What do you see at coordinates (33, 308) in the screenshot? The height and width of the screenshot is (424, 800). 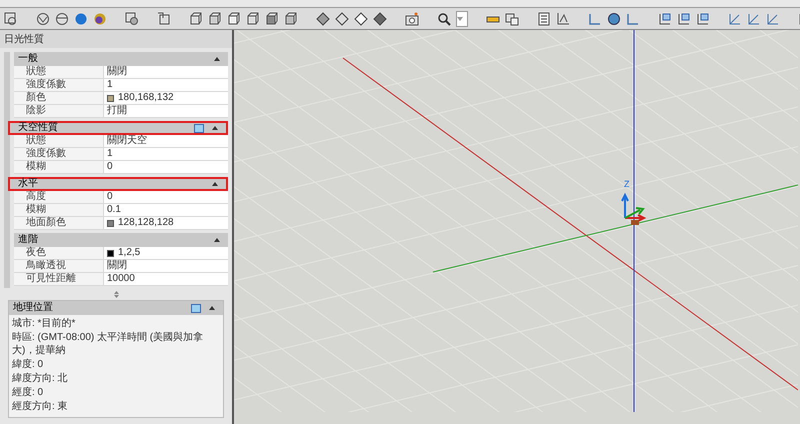 I see `section-title: 地理位置` at bounding box center [33, 308].